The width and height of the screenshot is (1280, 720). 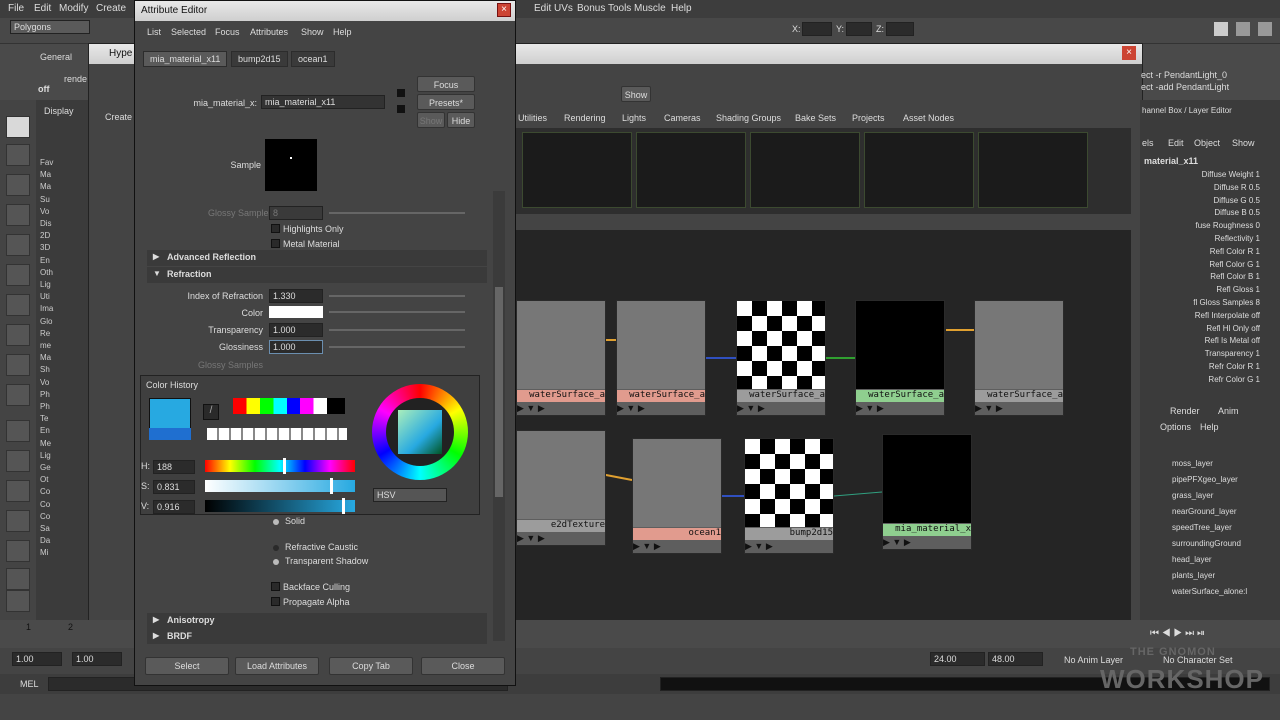 What do you see at coordinates (50, 27) in the screenshot?
I see `mode-select: Polygons` at bounding box center [50, 27].